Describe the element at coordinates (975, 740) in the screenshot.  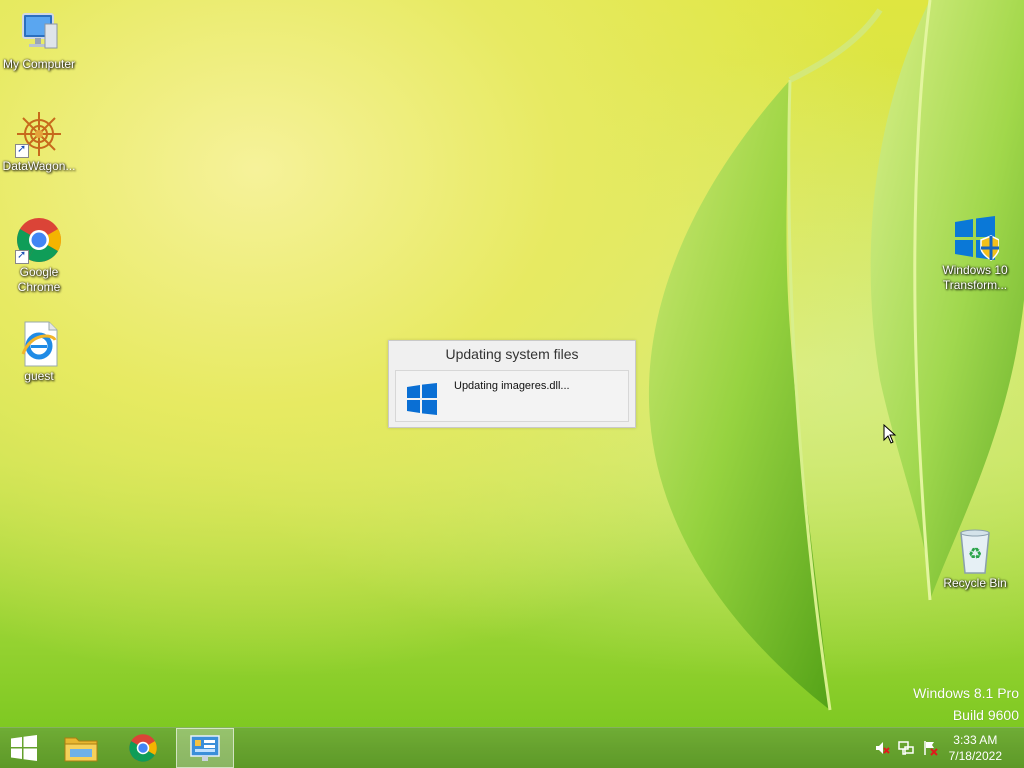
I see `clock-time: 3:33 AM` at that location.